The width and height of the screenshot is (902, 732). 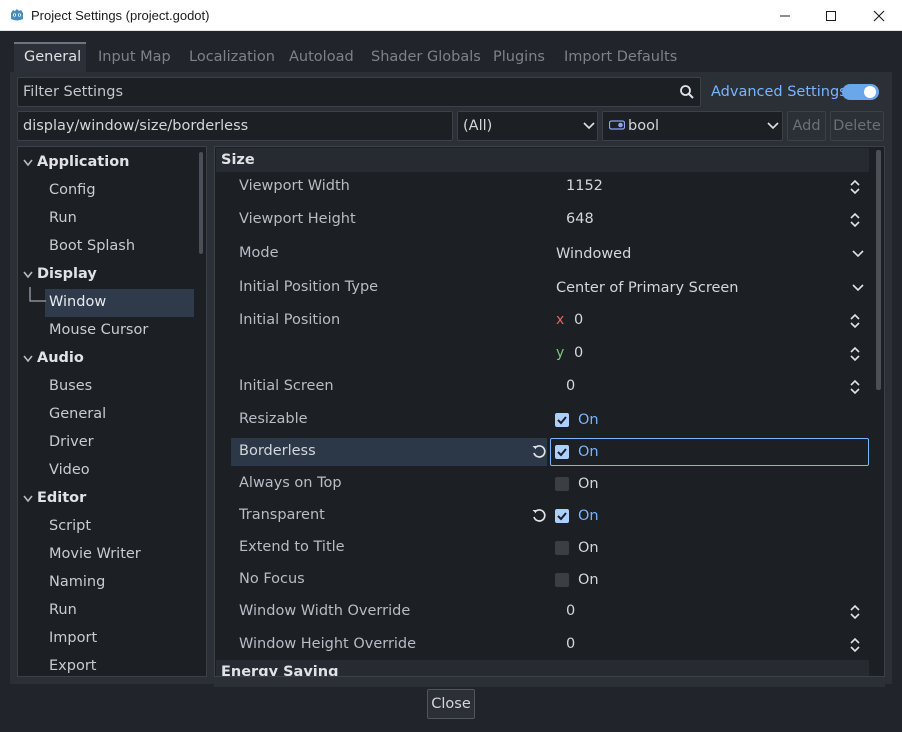 I want to click on tree-item-export: Export, so click(x=72, y=666).